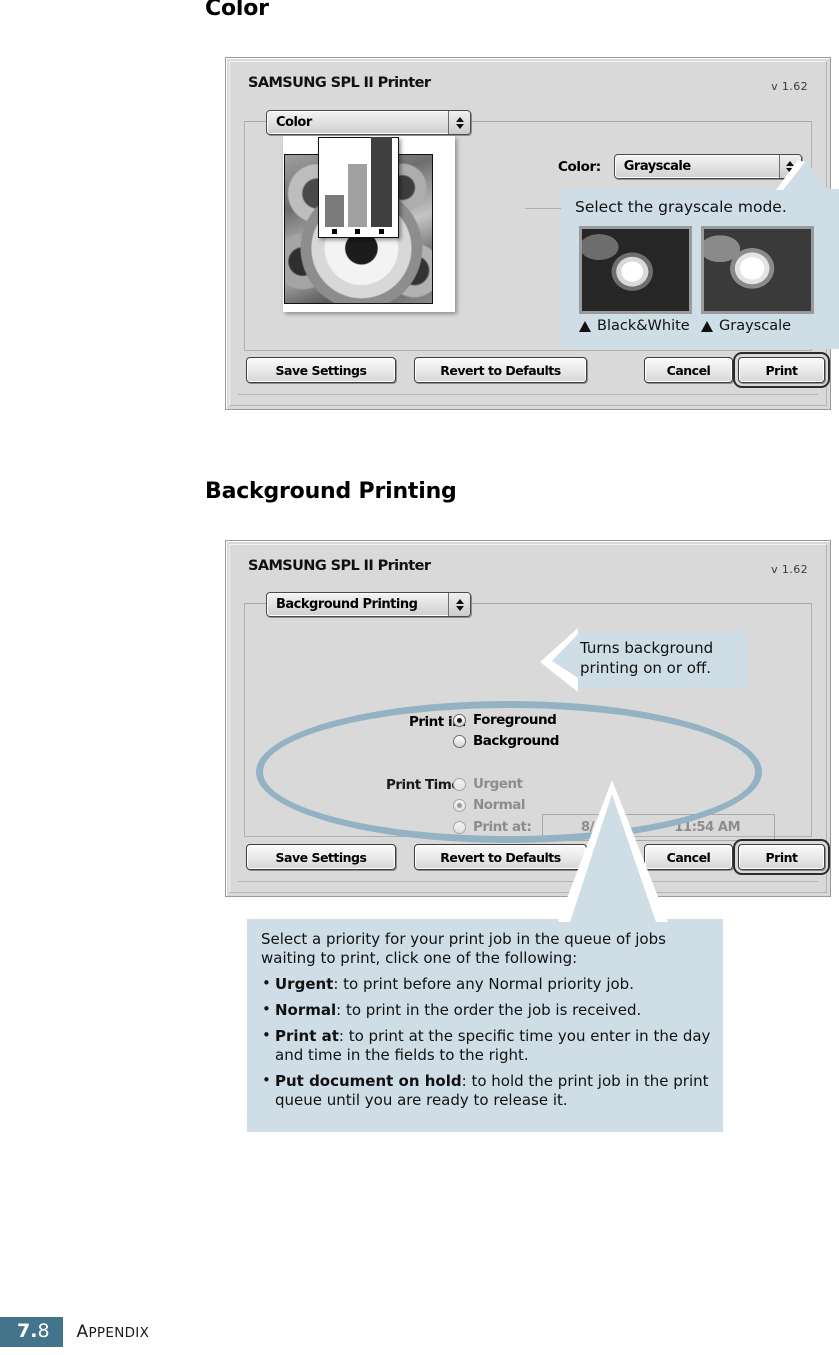 Image resolution: width=839 pixels, height=1355 pixels. I want to click on thumbnail-caption: Grayscale, so click(757, 326).